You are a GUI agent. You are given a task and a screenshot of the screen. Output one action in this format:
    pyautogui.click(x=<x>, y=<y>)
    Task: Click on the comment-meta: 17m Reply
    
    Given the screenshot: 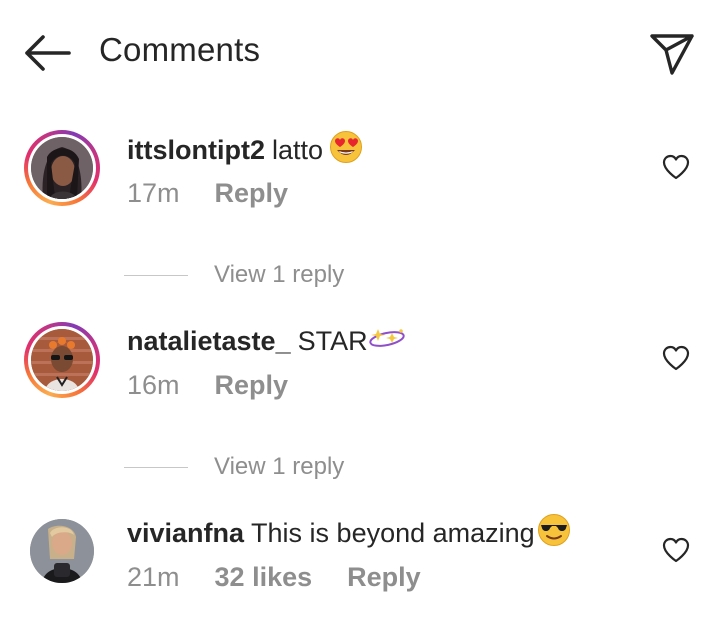 What is the action you would take?
    pyautogui.click(x=207, y=193)
    